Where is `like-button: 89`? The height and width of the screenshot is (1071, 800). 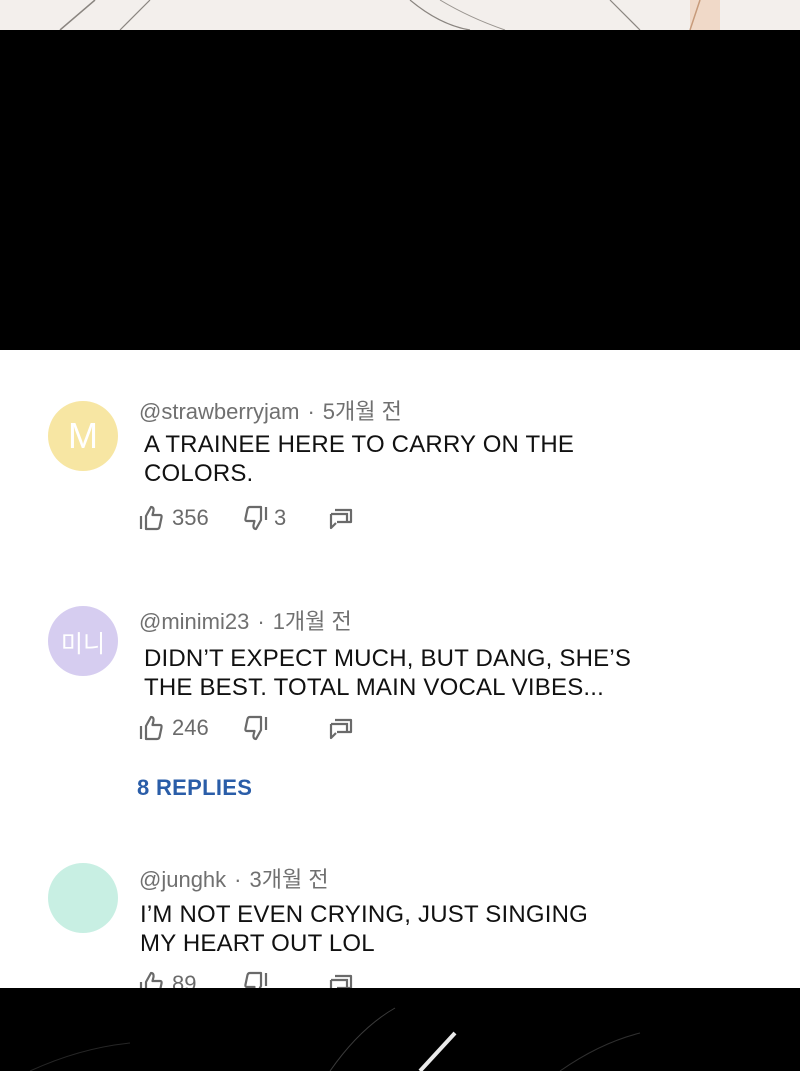 like-button: 89 is located at coordinates (166, 979).